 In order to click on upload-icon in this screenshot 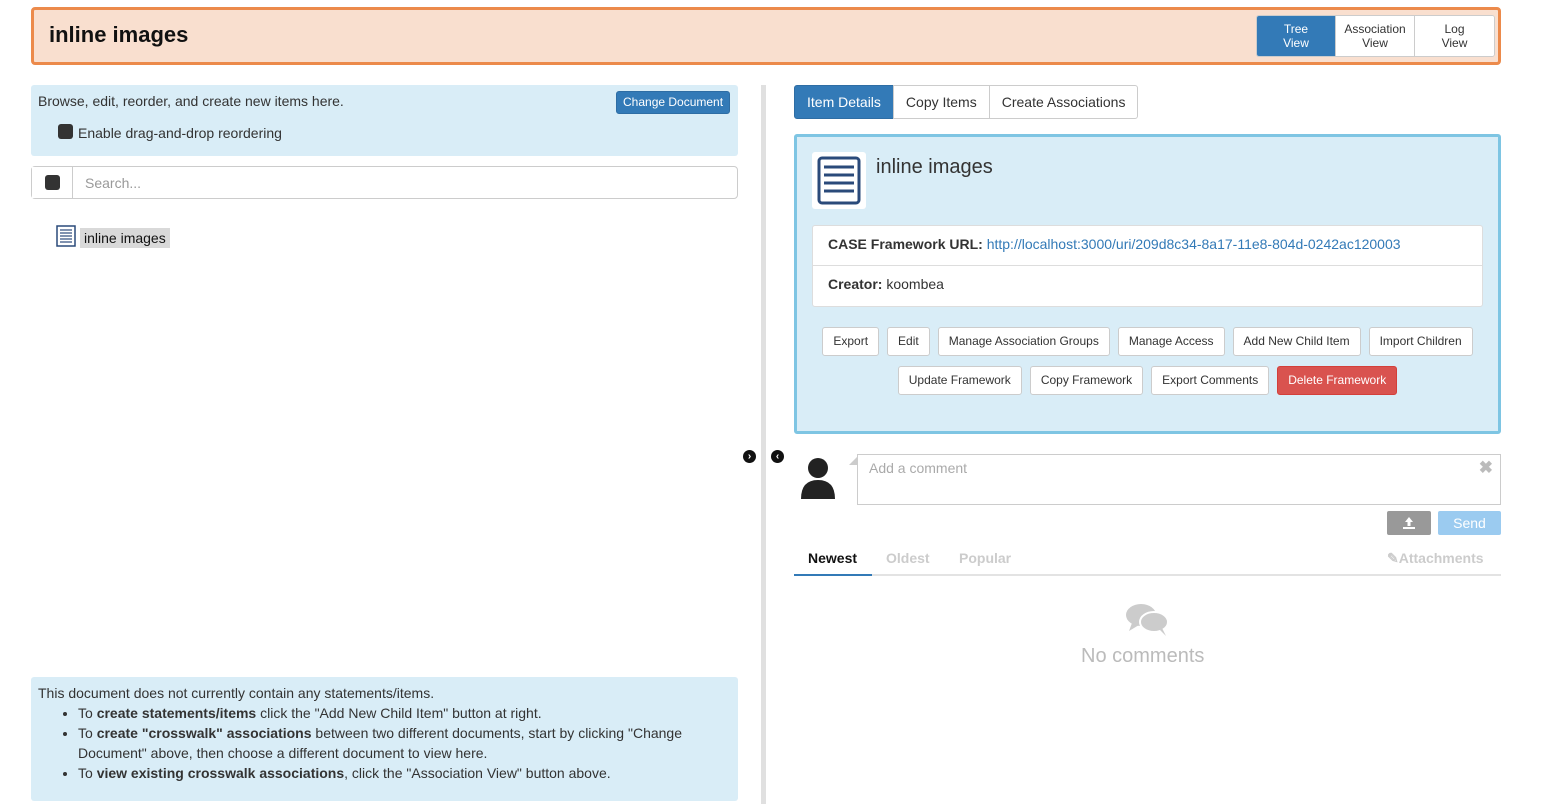, I will do `click(1409, 523)`.